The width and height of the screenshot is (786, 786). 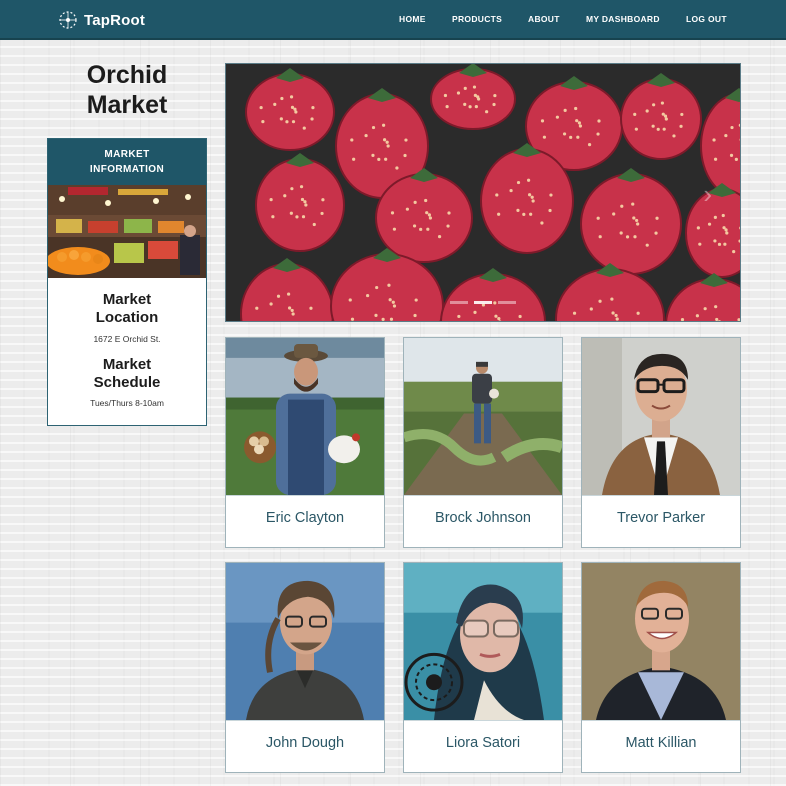 What do you see at coordinates (127, 317) in the screenshot?
I see `location-heading-line2: Location` at bounding box center [127, 317].